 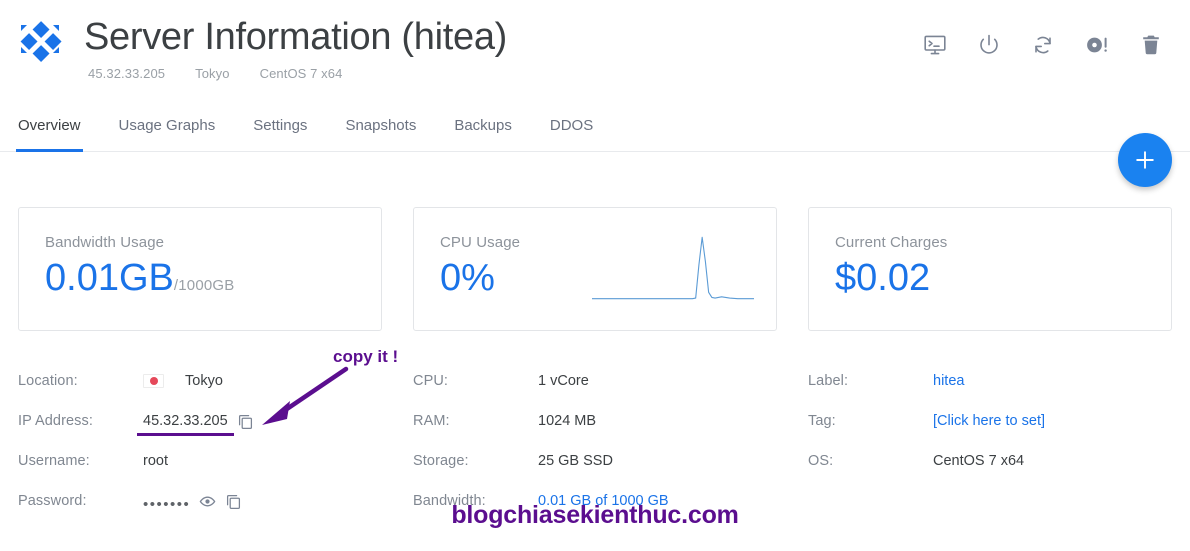 I want to click on cpu-usage-card: CPU Usage 0%, so click(x=595, y=269).